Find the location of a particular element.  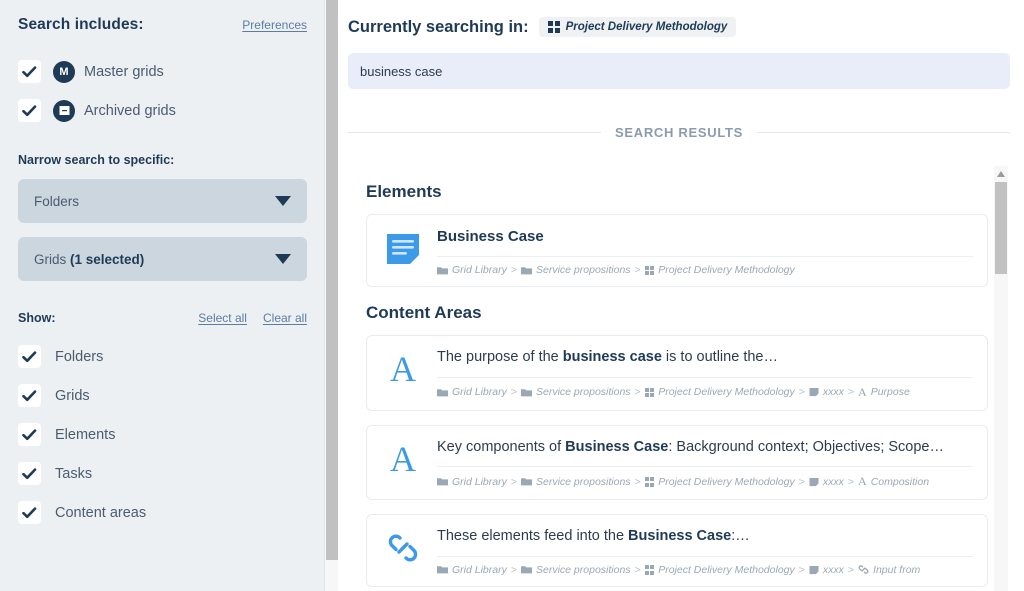

preferences-link: Preferences is located at coordinates (274, 25).